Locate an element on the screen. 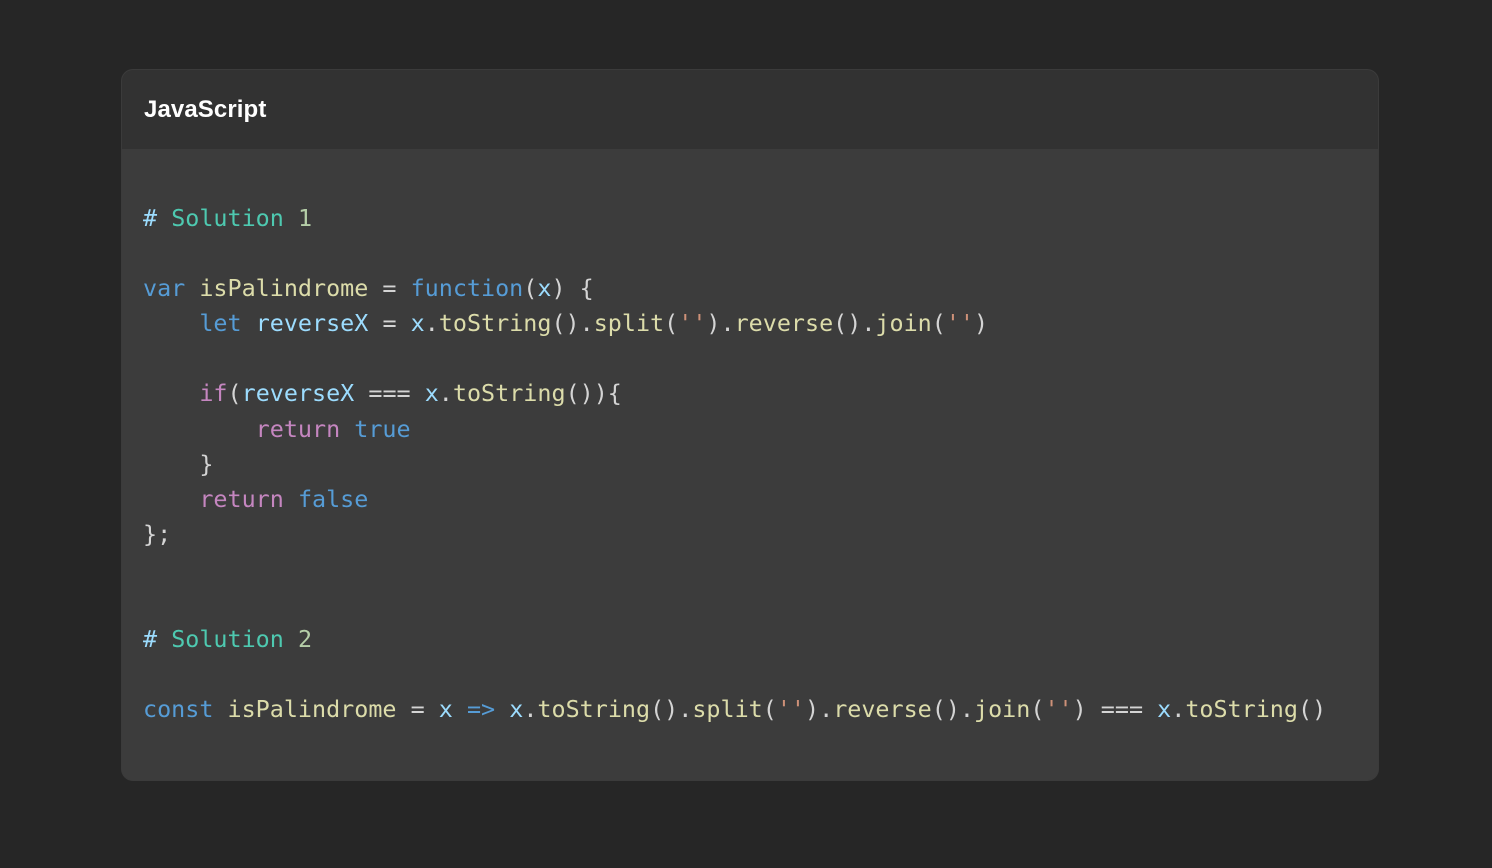  language-label: JavaScript is located at coordinates (205, 109).